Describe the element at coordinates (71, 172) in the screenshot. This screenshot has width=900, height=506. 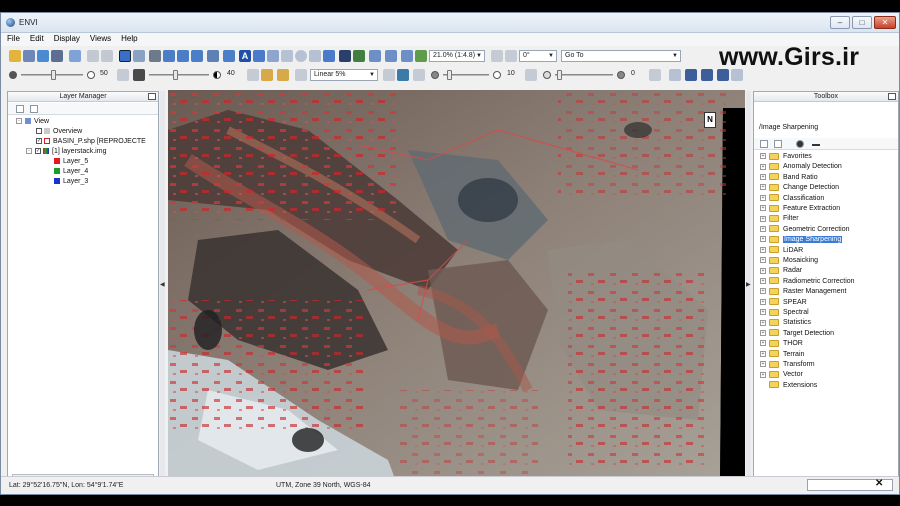
I see `layer-tree-band-4: Layer_4` at that location.